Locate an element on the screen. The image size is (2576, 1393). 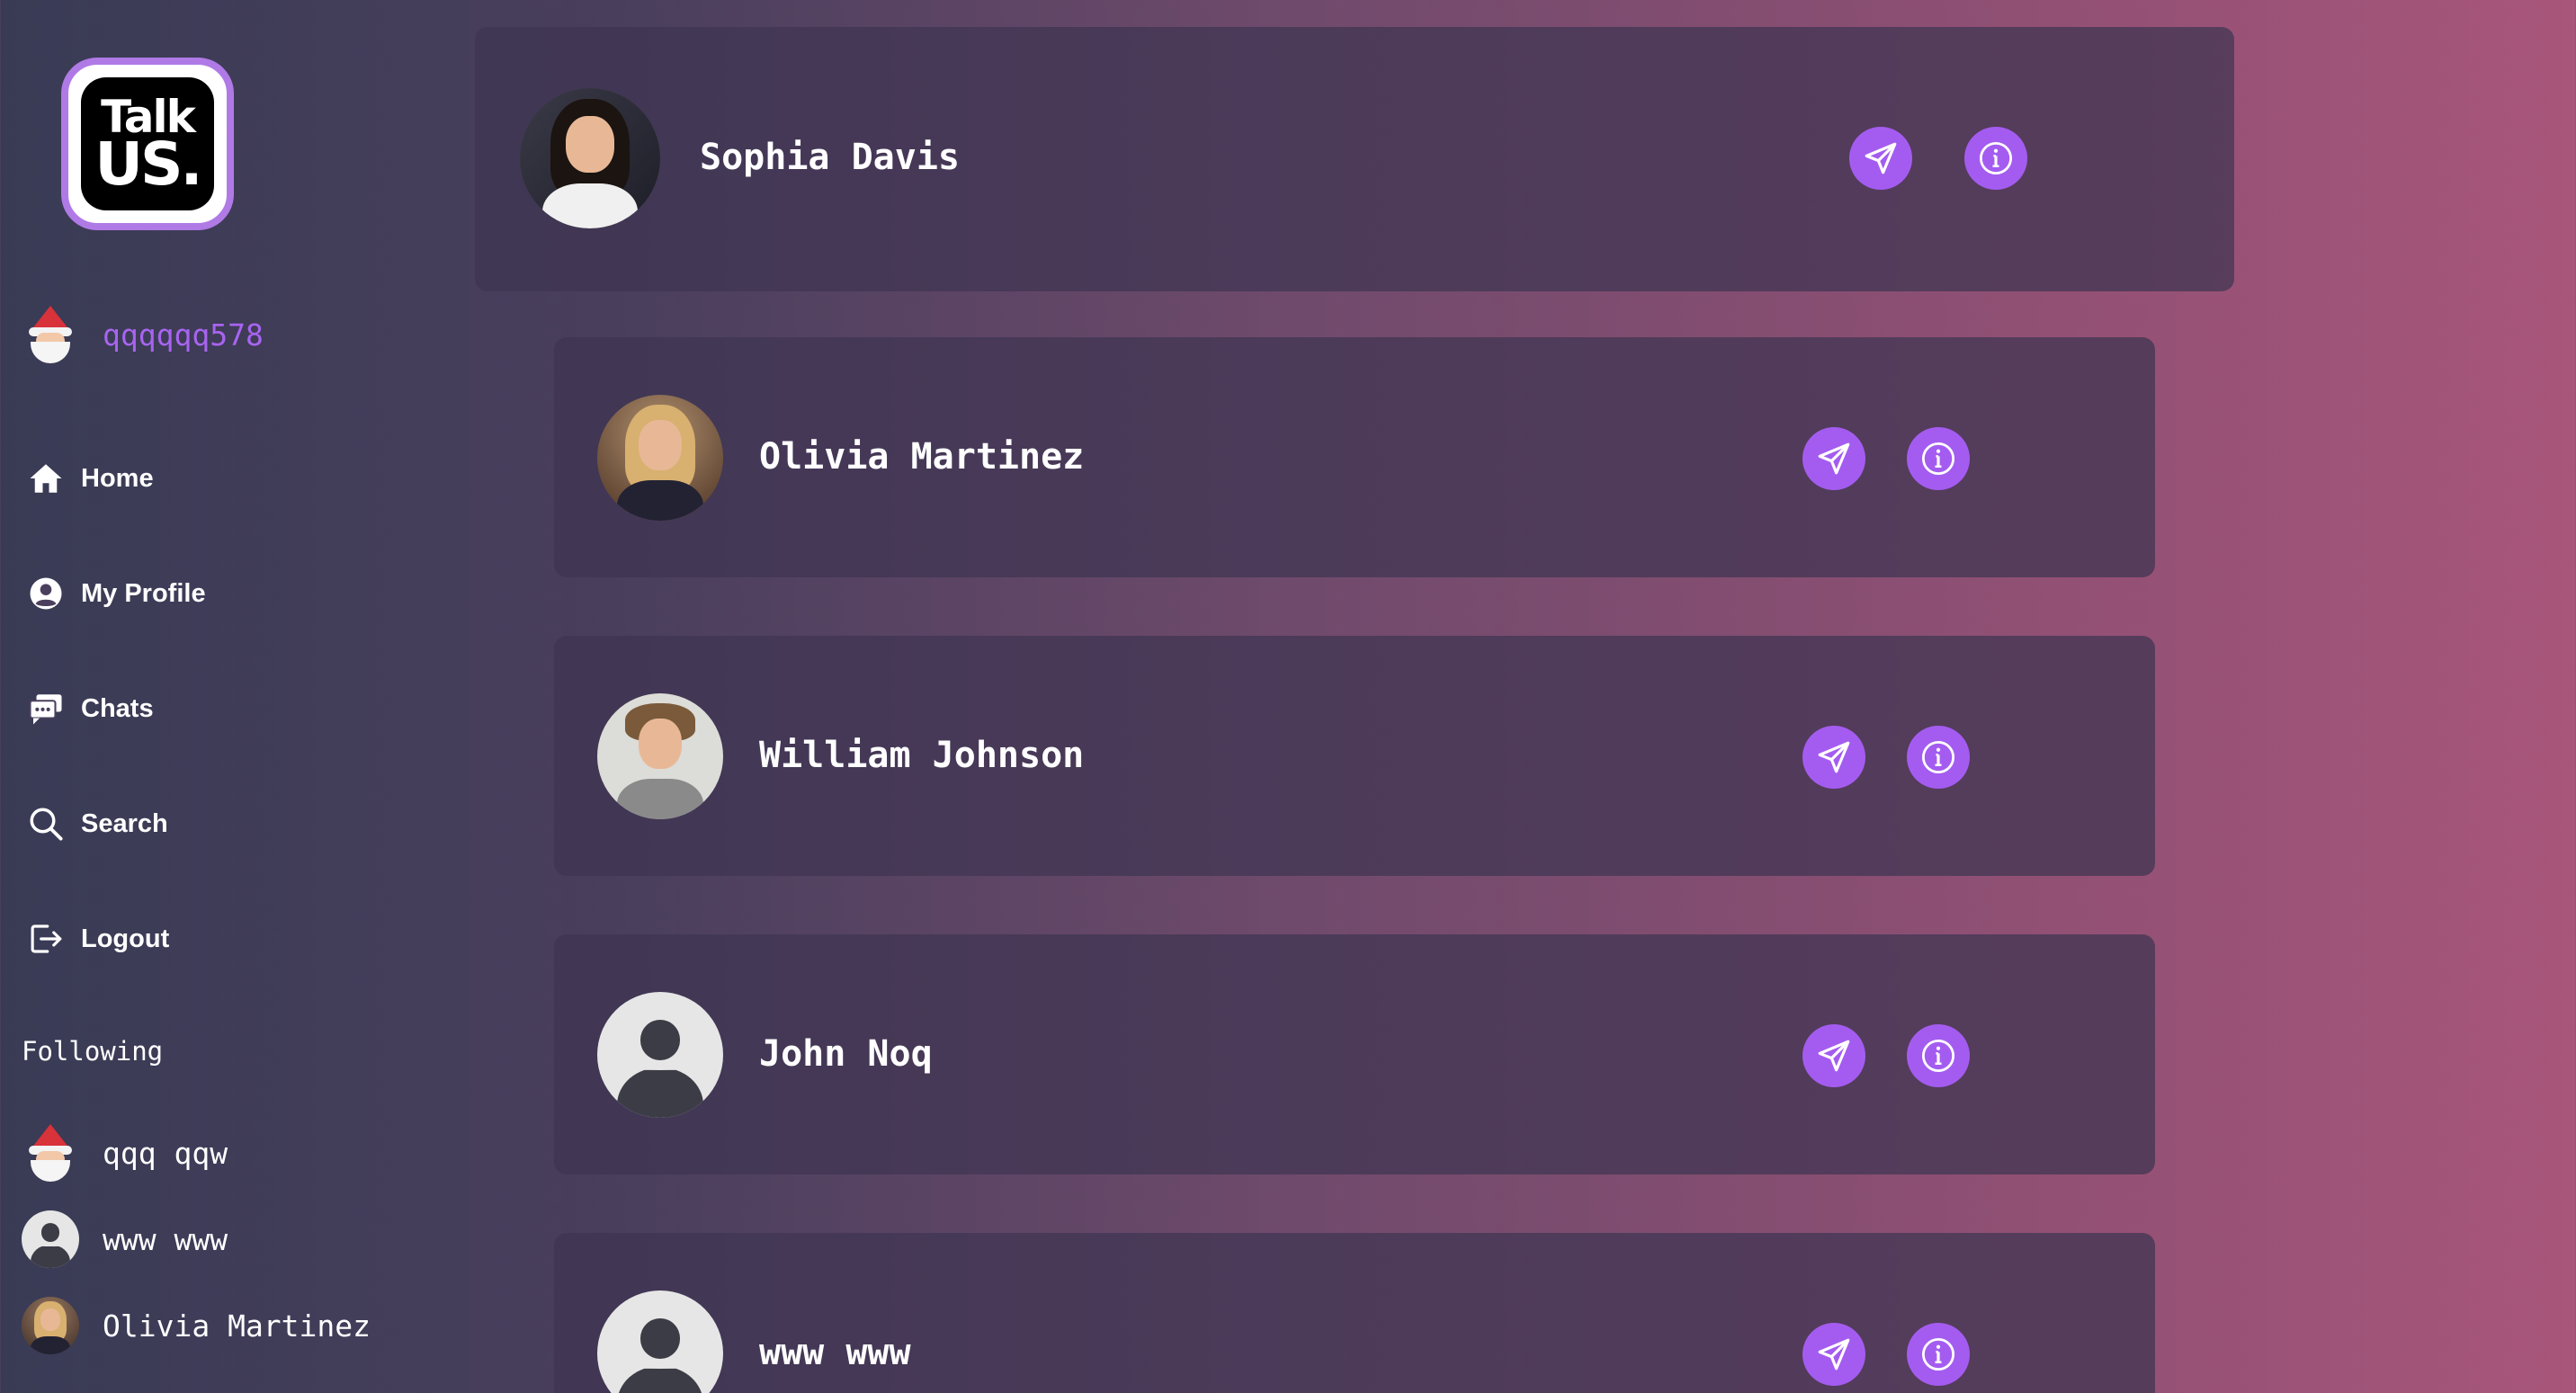
user-card: www www is located at coordinates (1354, 1313).